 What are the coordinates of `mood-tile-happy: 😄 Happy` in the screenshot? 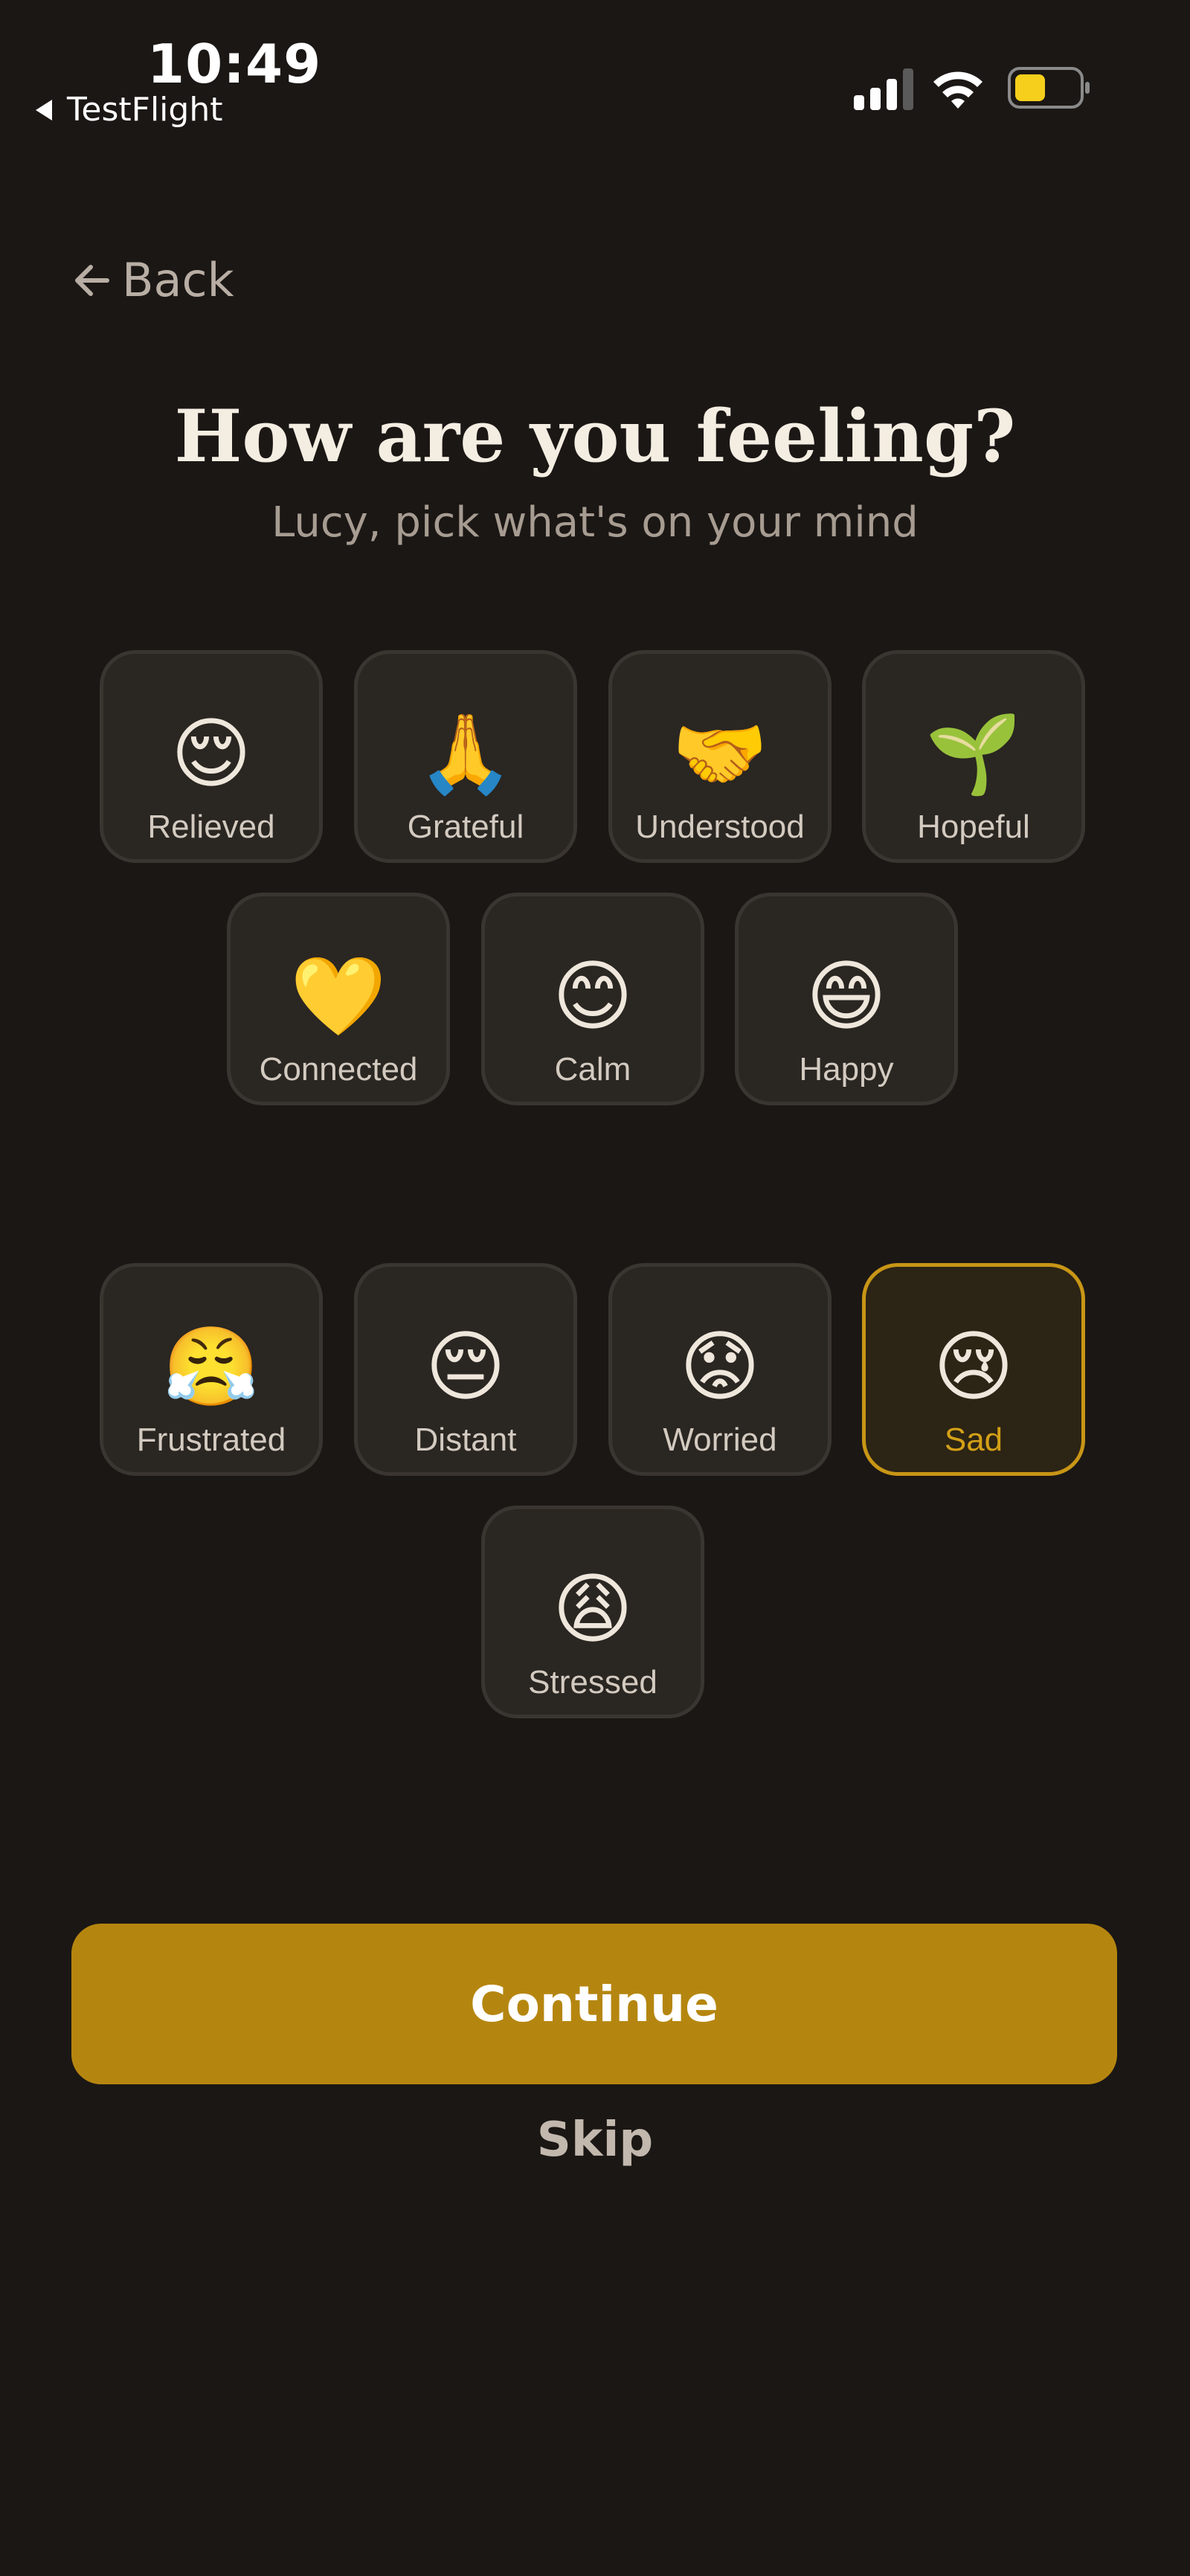 It's located at (846, 999).